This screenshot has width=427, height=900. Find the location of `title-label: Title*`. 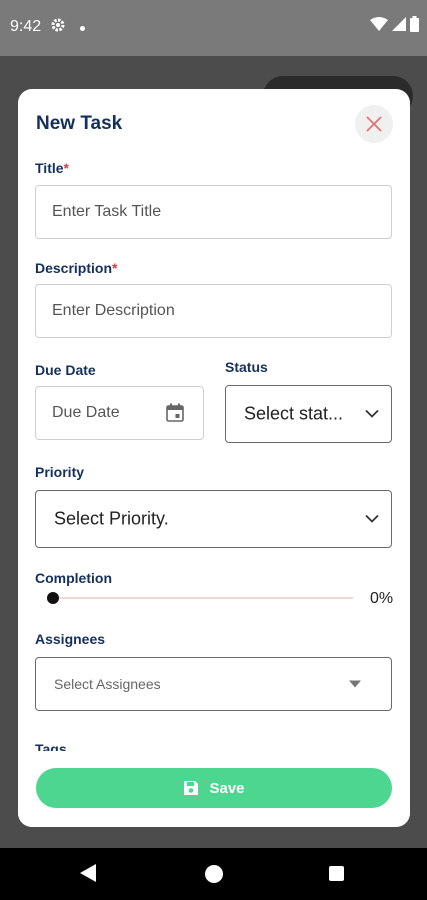

title-label: Title* is located at coordinates (52, 168).